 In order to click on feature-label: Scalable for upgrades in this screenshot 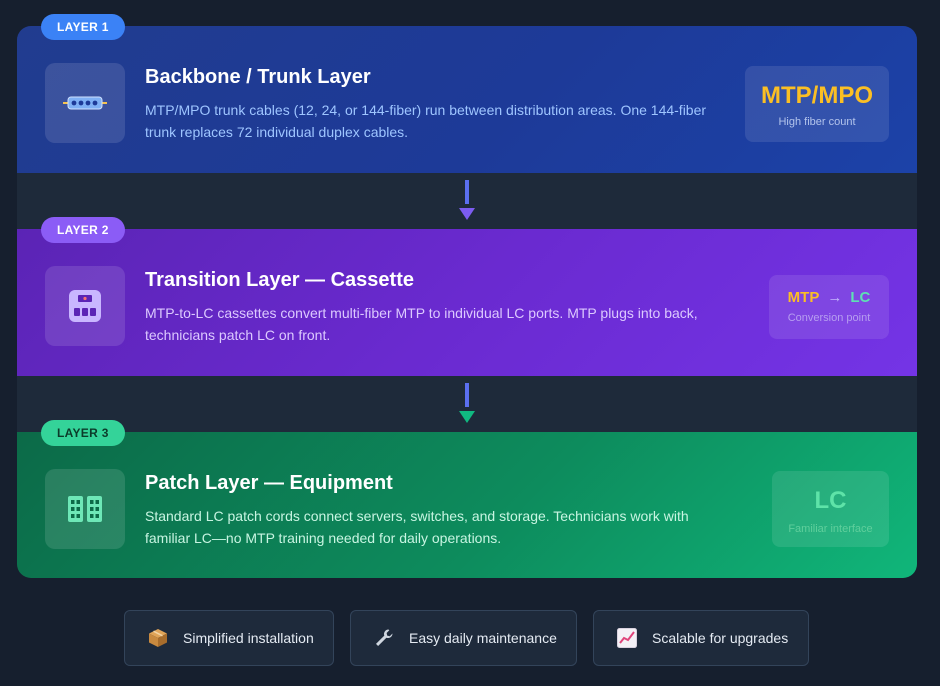, I will do `click(720, 638)`.